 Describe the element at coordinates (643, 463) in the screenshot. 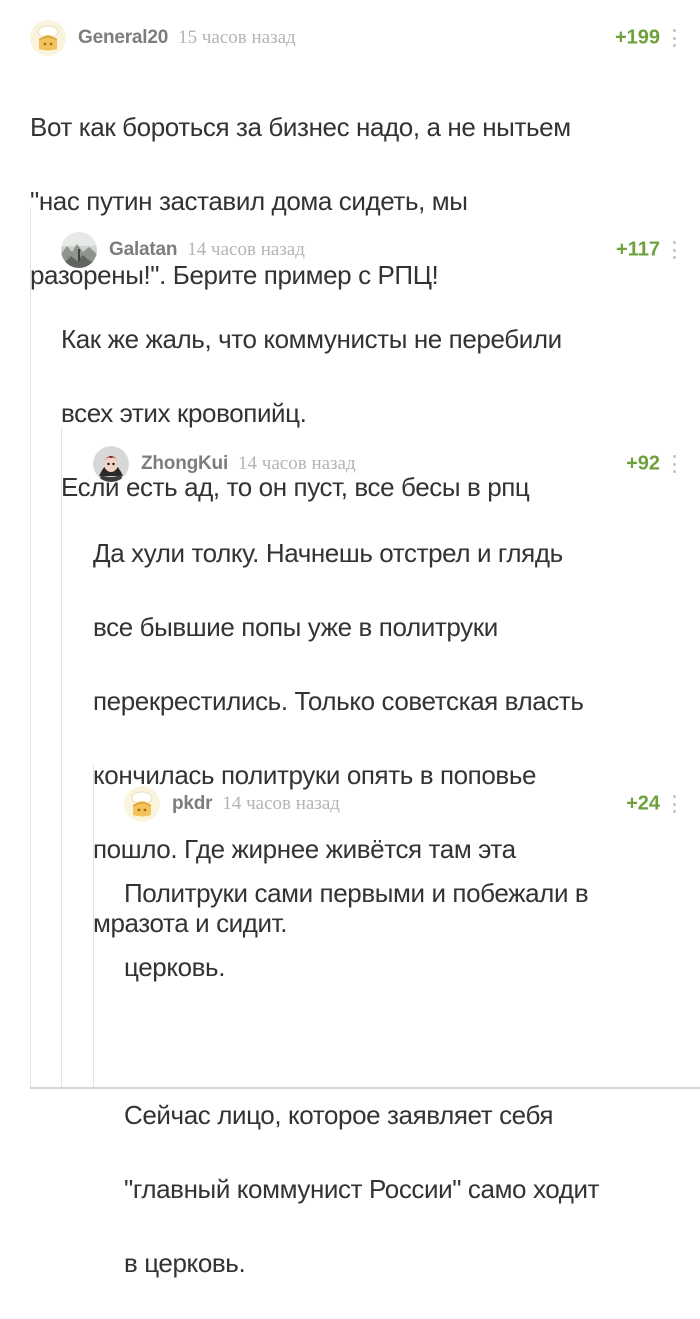

I see `comment-rating: +92` at that location.